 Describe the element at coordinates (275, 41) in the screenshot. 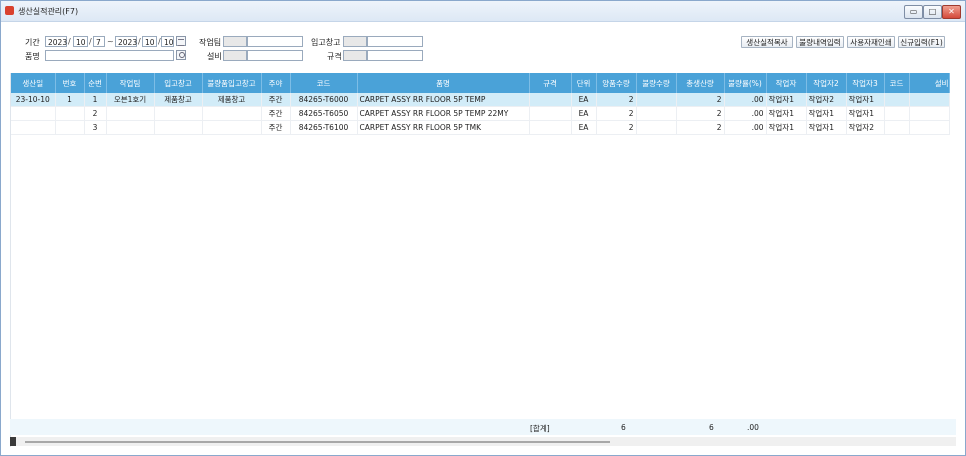

I see `team-name-field` at that location.